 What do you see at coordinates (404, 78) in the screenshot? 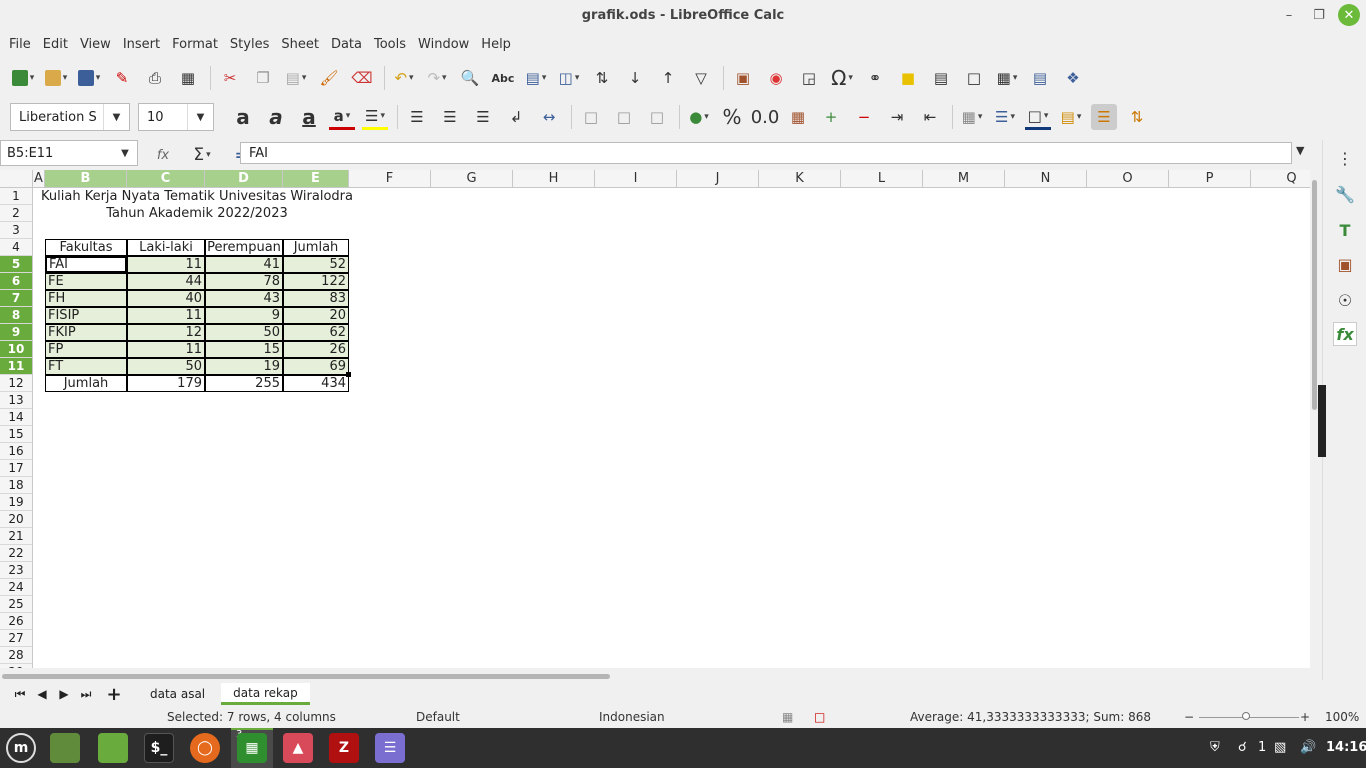
I see `undo-icon: ↶` at bounding box center [404, 78].